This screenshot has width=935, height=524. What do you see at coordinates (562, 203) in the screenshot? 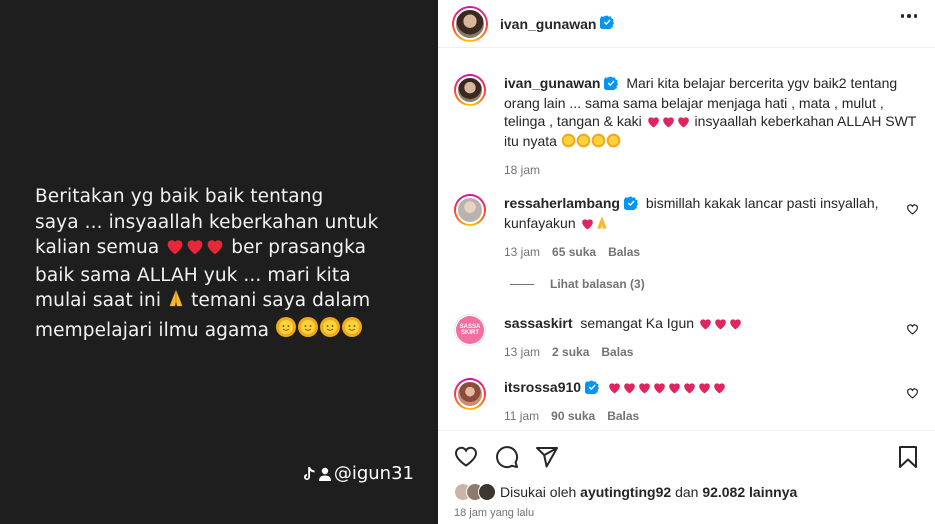
I see `comment-username: ressaherlambang` at bounding box center [562, 203].